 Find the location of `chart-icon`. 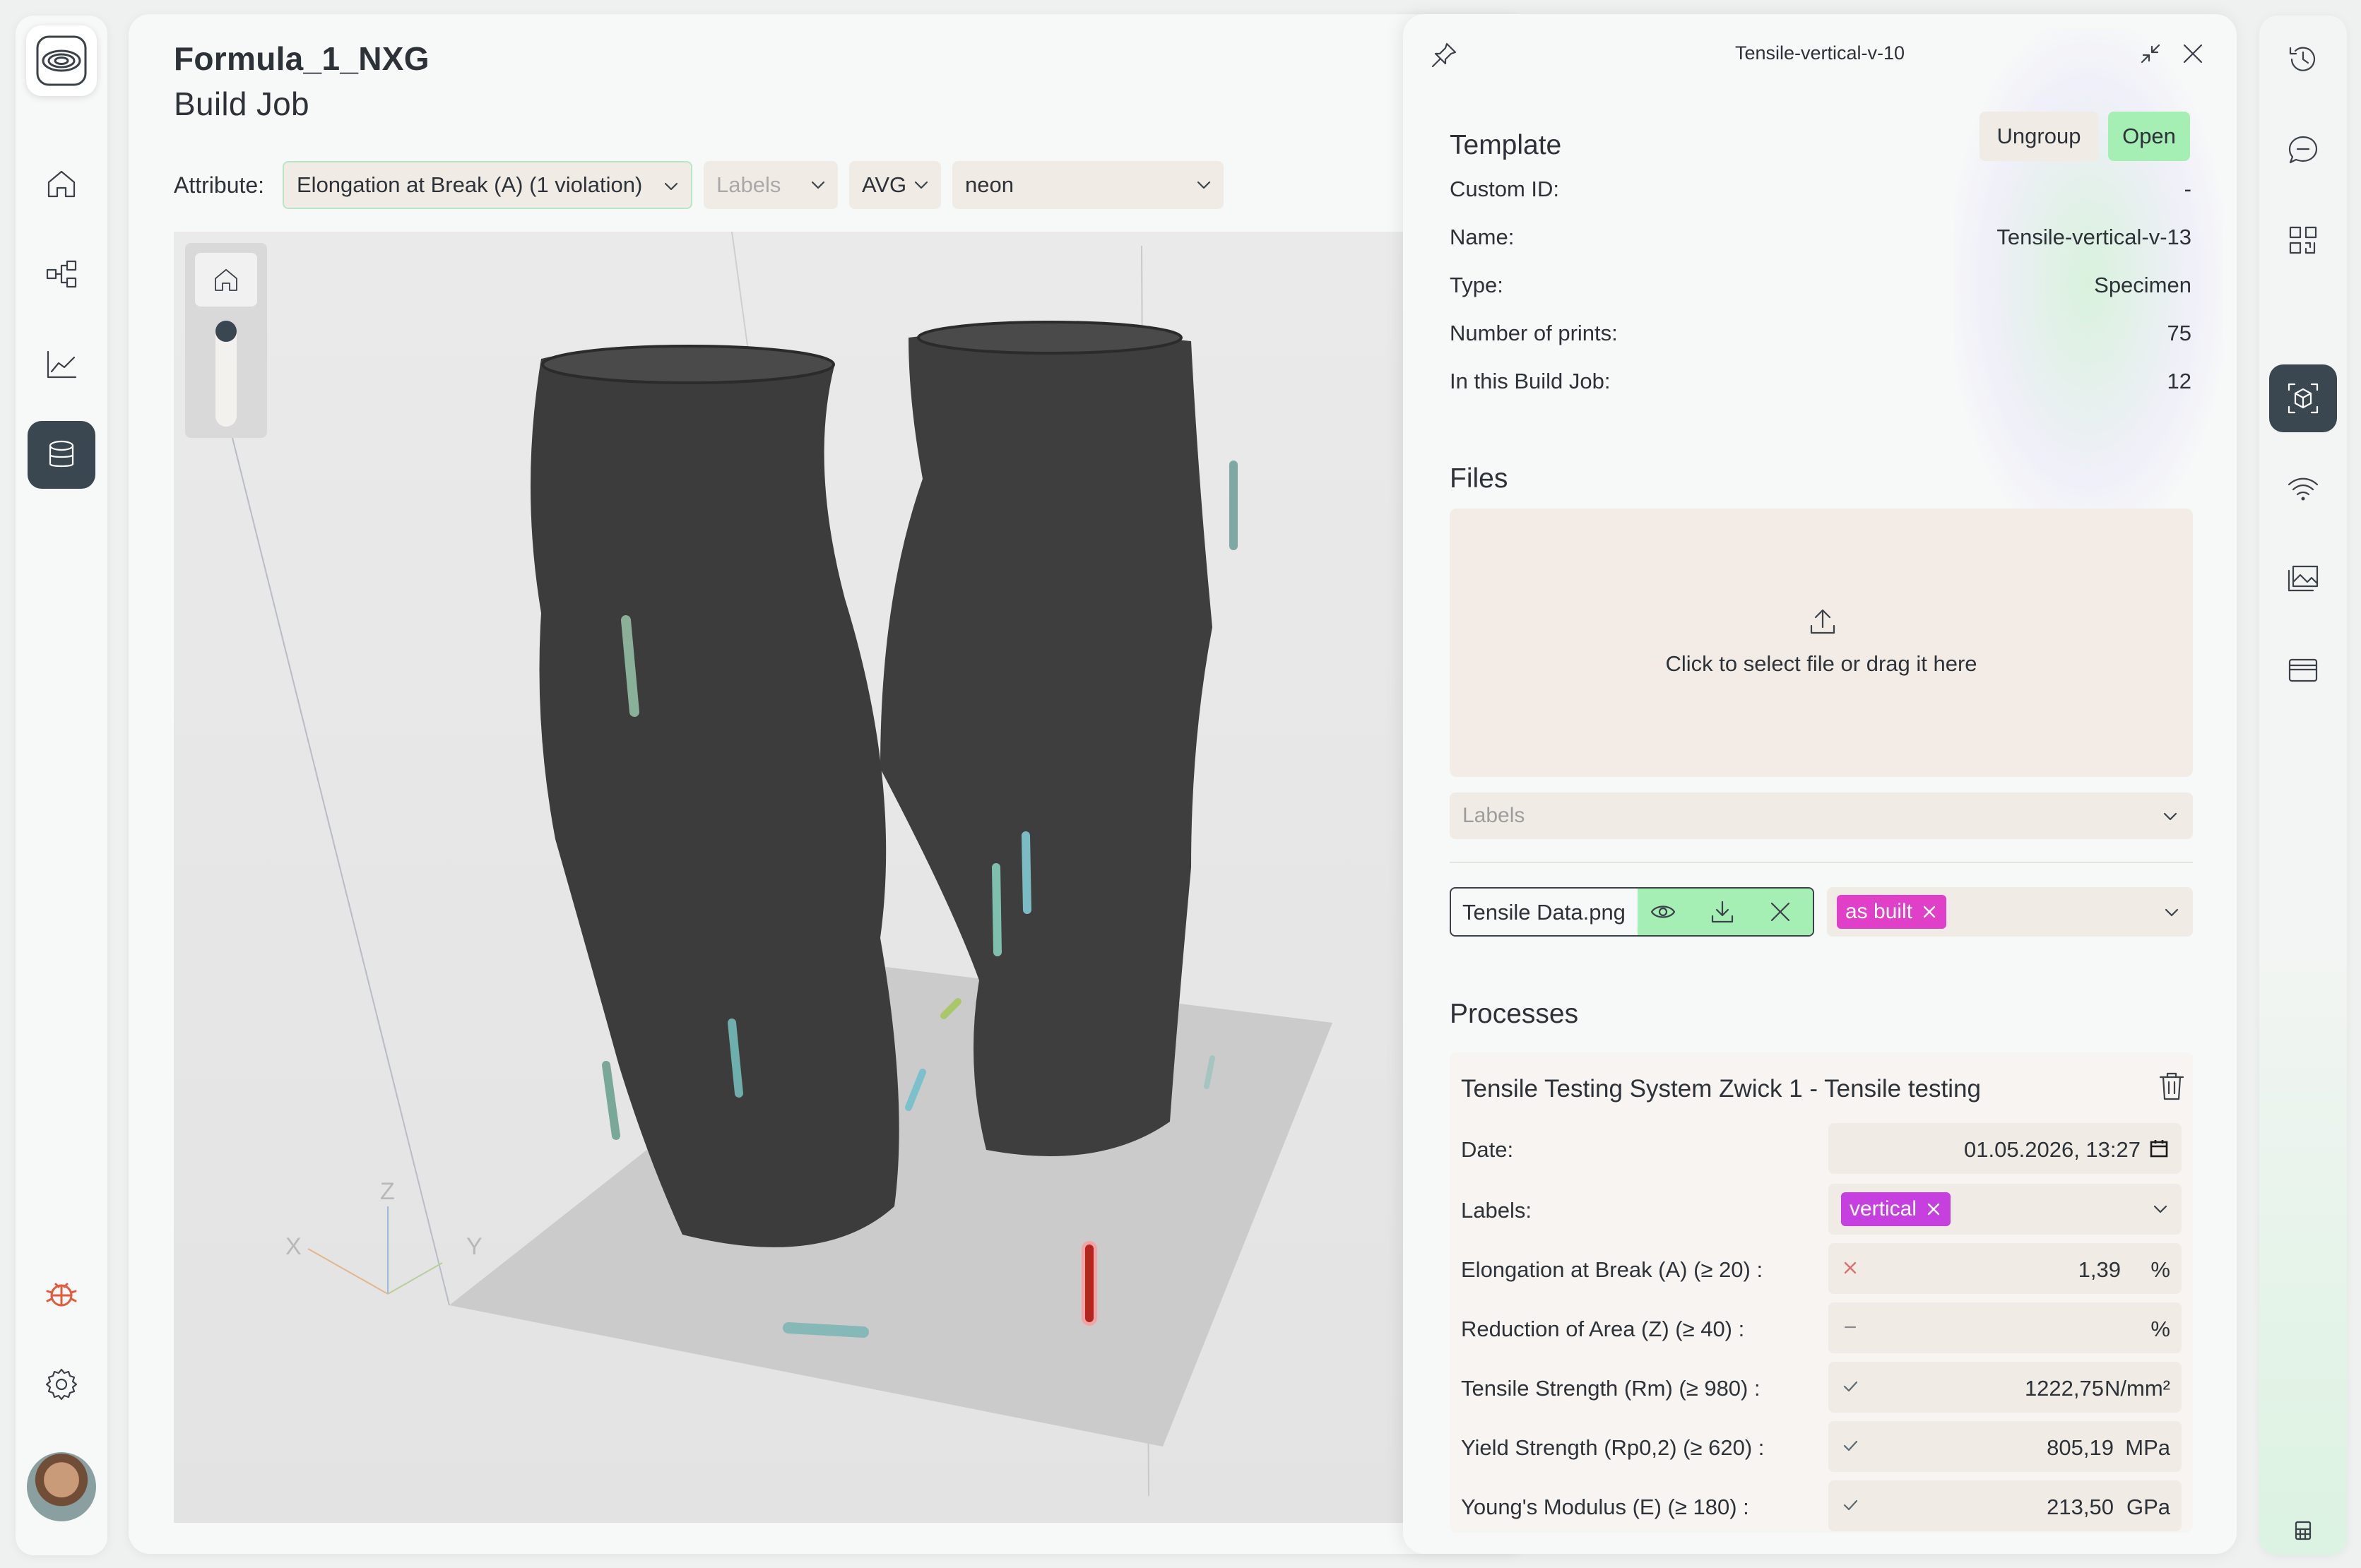

chart-icon is located at coordinates (62, 364).